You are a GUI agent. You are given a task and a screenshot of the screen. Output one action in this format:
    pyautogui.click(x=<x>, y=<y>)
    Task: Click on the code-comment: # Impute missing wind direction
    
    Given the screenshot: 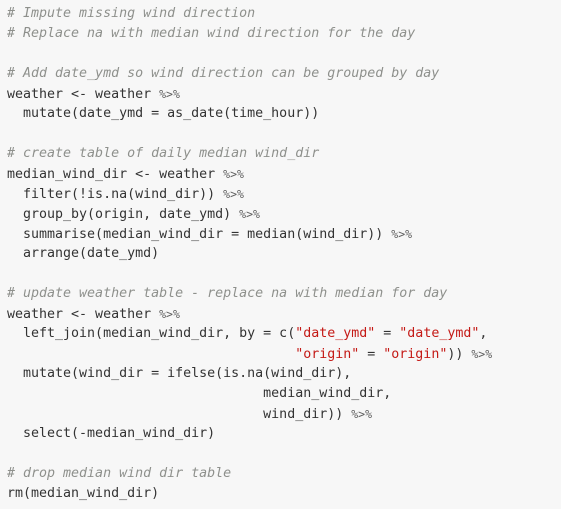 What is the action you would take?
    pyautogui.click(x=131, y=13)
    